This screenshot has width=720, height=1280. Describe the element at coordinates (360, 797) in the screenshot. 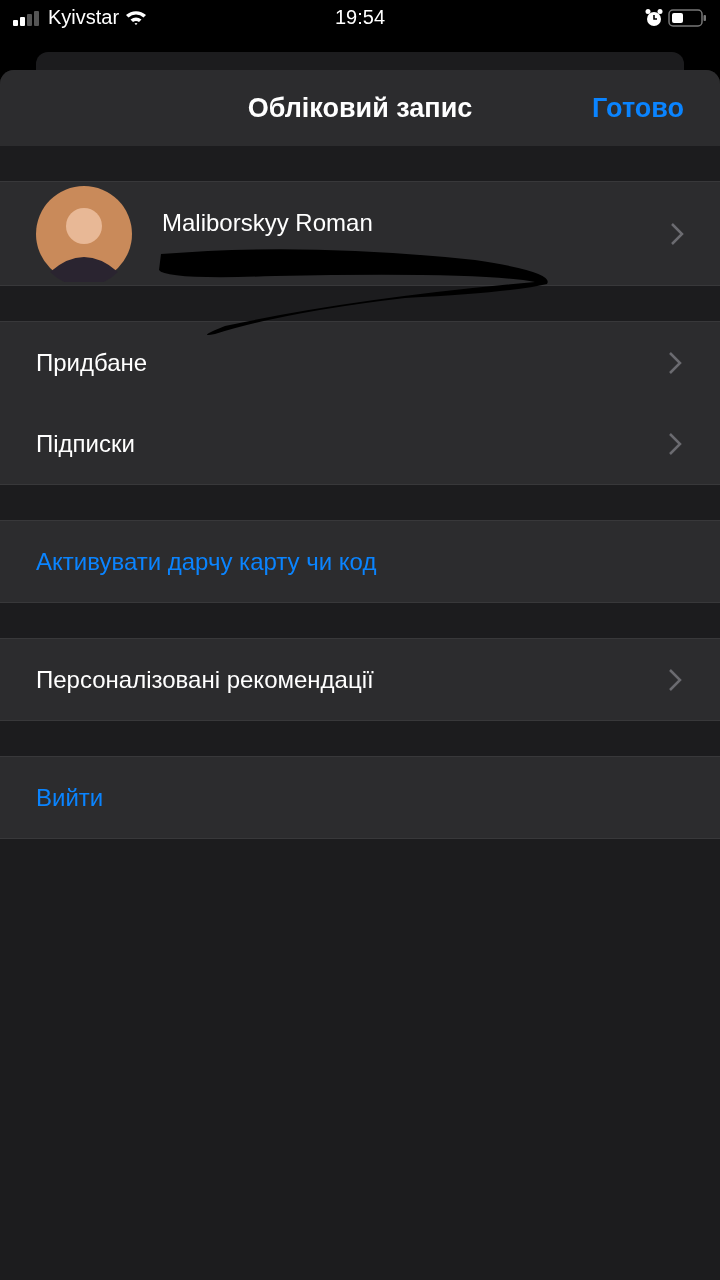

I see `menu-row: Вийти` at that location.